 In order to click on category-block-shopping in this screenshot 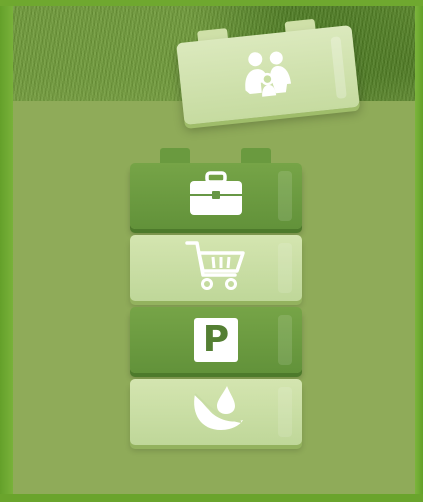, I will do `click(216, 268)`.